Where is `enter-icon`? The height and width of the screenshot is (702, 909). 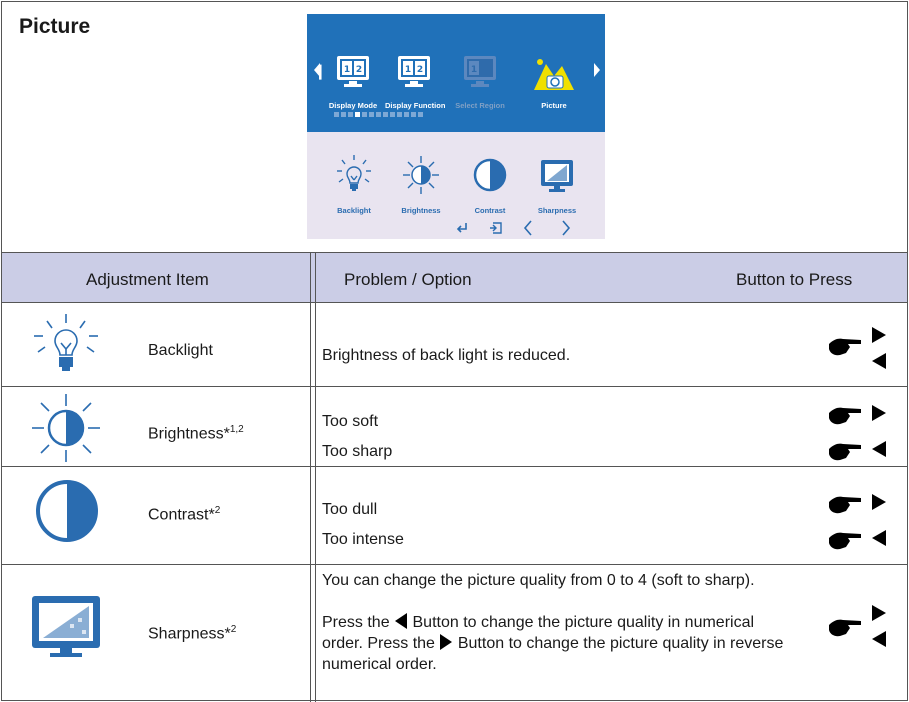
enter-icon is located at coordinates (461, 228).